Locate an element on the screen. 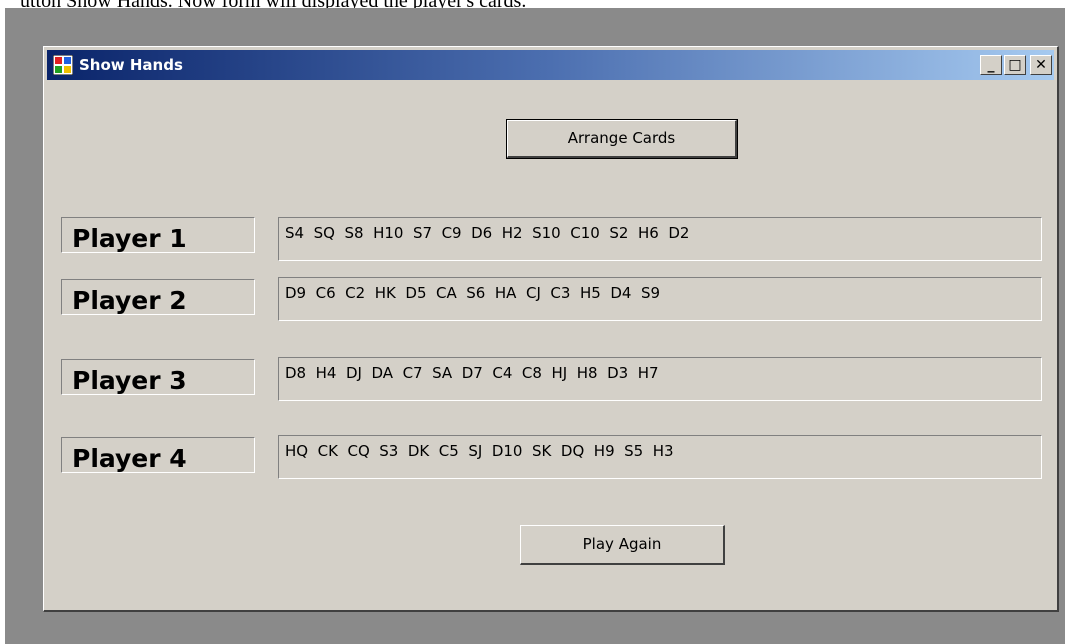 The height and width of the screenshot is (644, 1065). window-title: Show Hands is located at coordinates (131, 65).